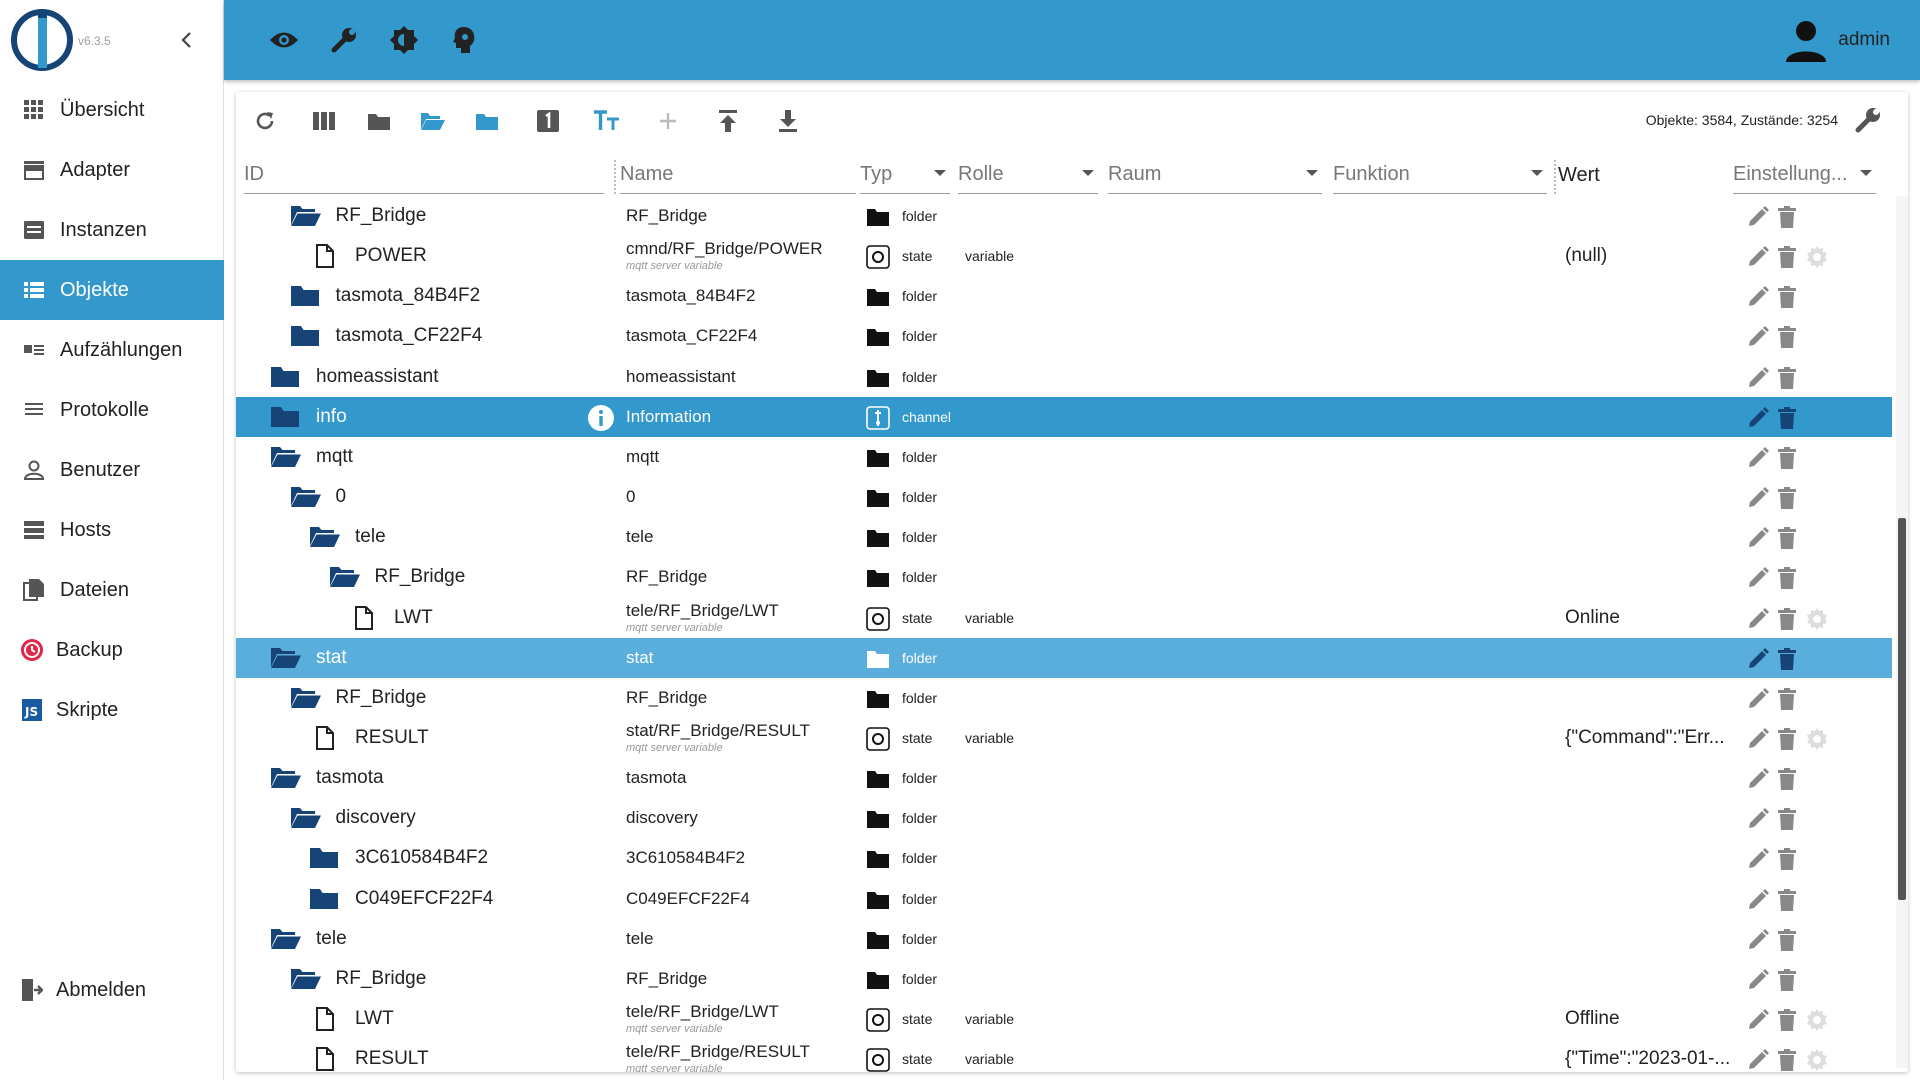 The width and height of the screenshot is (1920, 1080). I want to click on table-row: info Information channel, so click(1064, 417).